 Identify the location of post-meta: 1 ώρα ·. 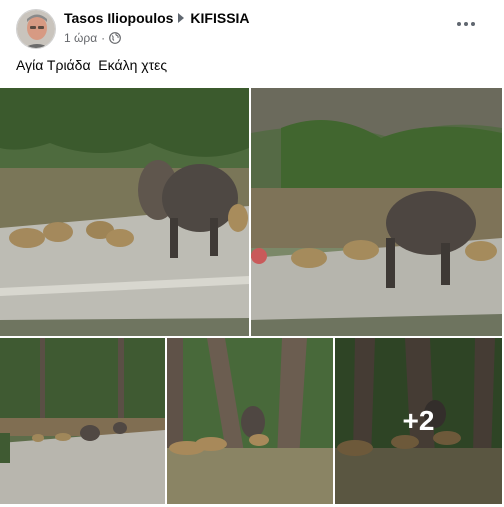
(93, 38).